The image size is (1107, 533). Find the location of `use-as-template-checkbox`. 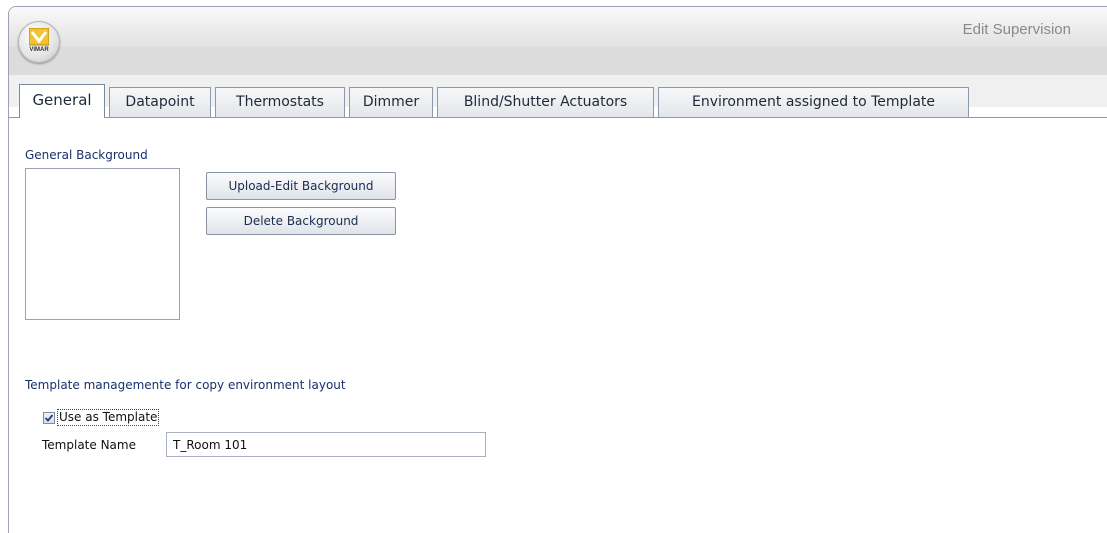

use-as-template-checkbox is located at coordinates (49, 418).